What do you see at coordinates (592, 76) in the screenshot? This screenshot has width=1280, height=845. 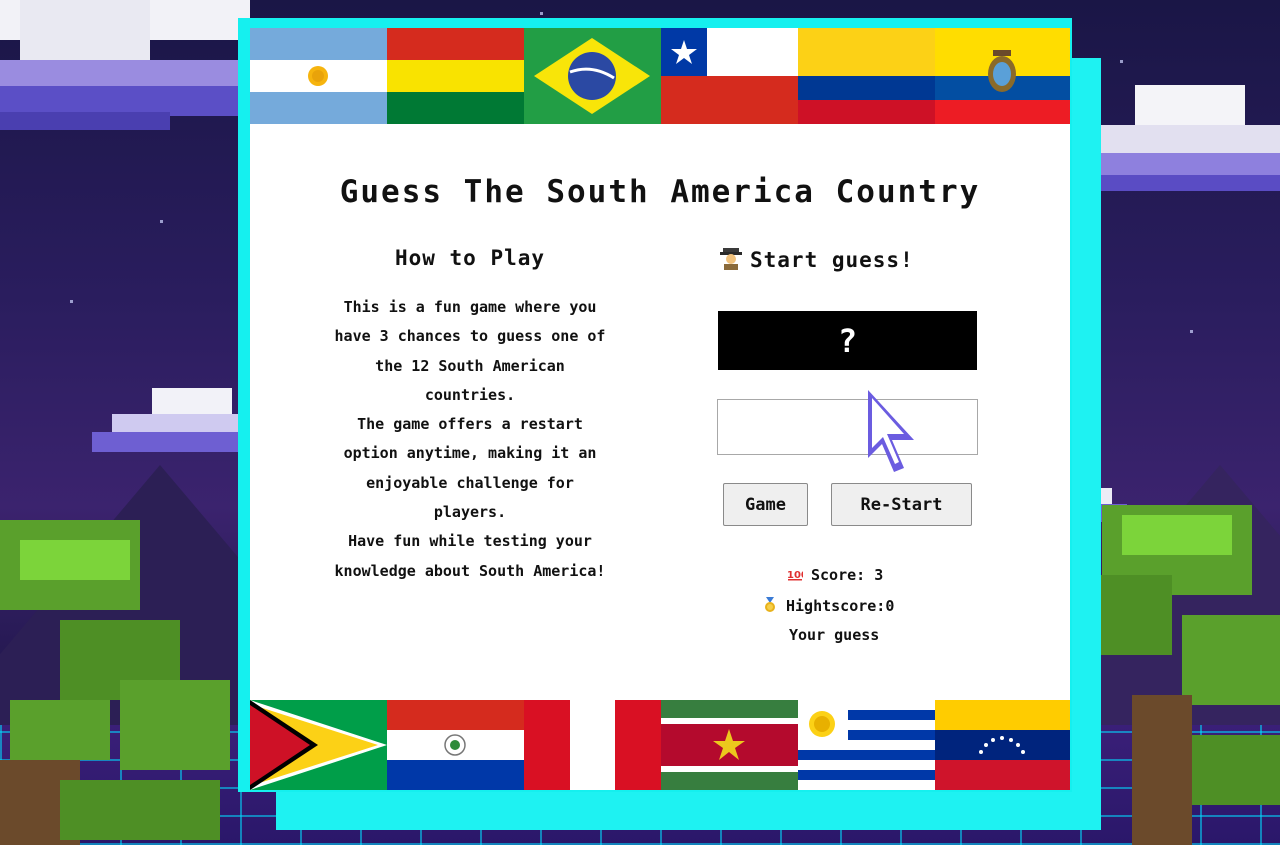 I see `brazil-flag` at bounding box center [592, 76].